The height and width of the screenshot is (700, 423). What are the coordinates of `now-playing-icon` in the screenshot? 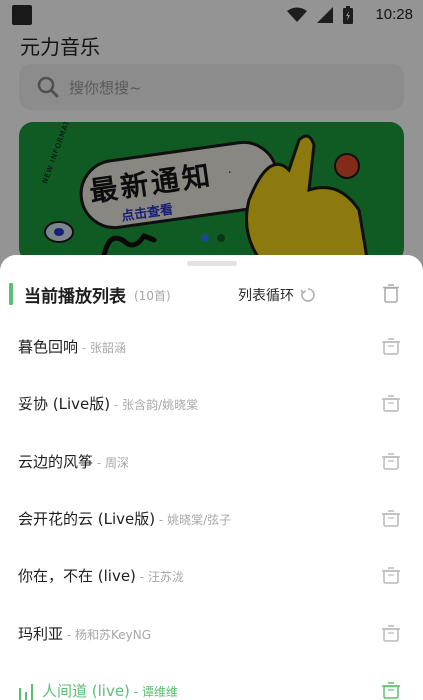 It's located at (26, 691).